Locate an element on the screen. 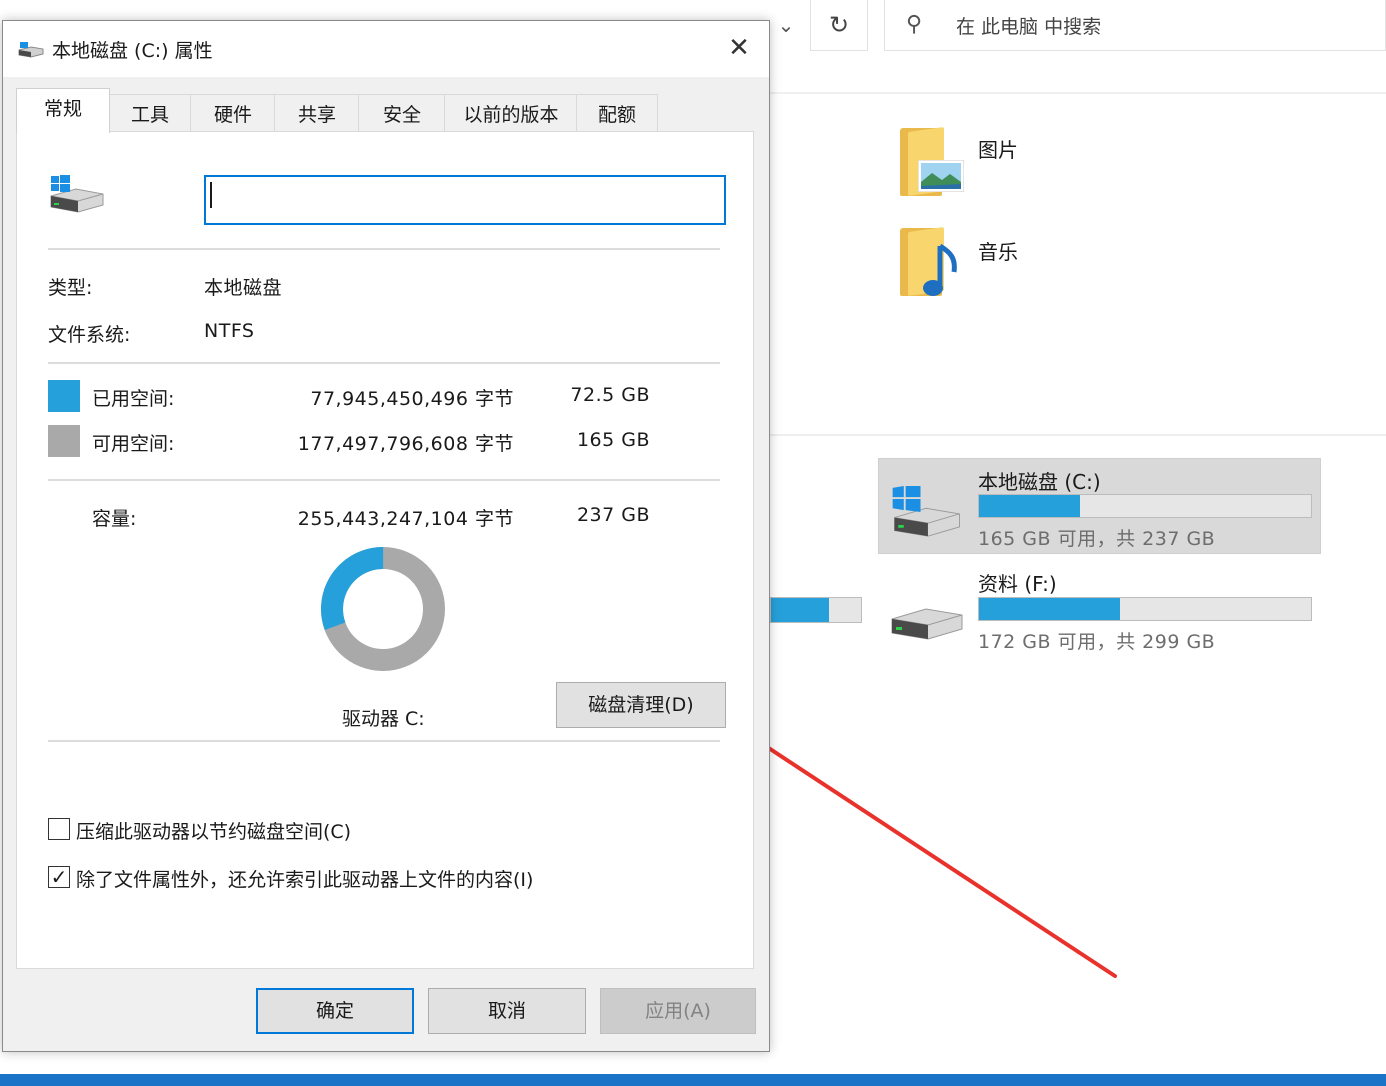  capacity-bytes: 255,443,247,104 字节 is located at coordinates (405, 519).